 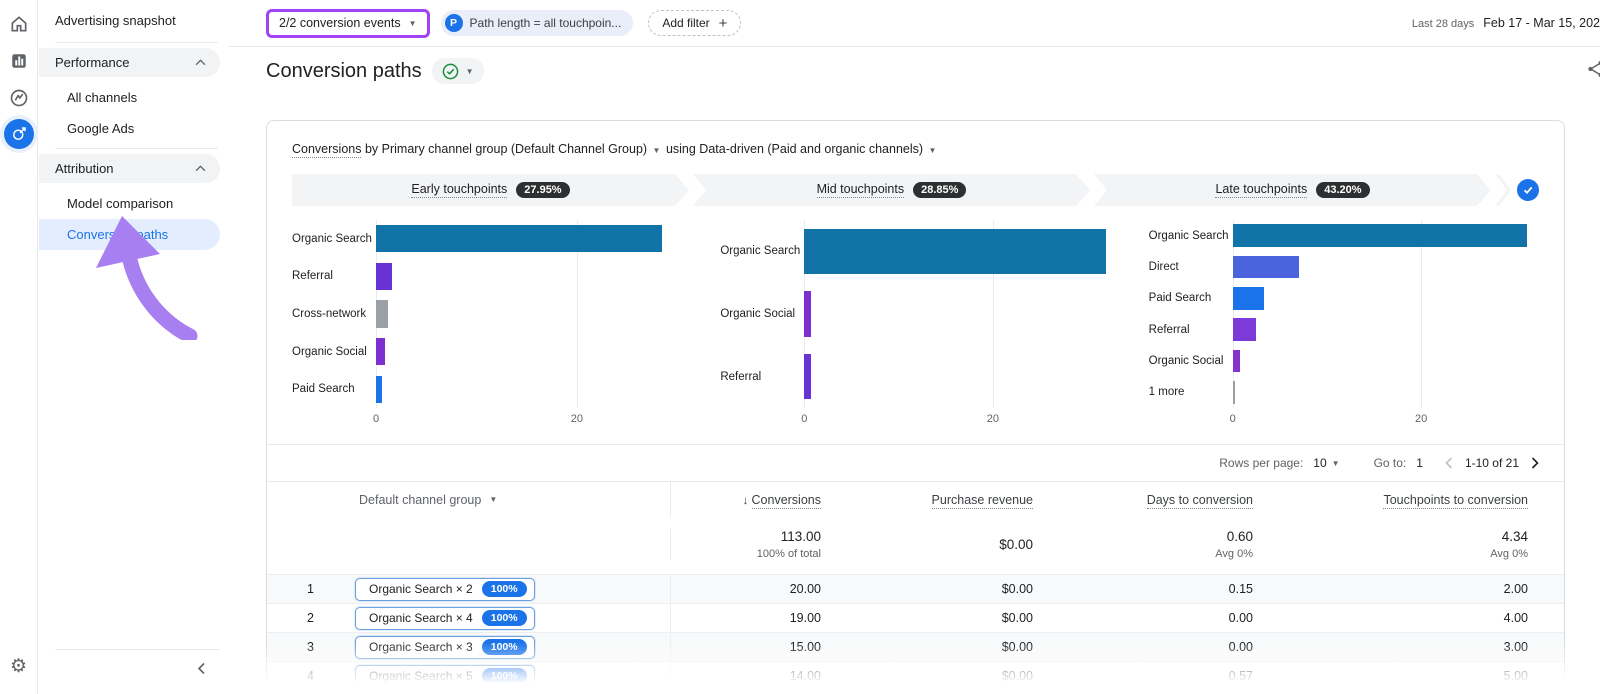 I want to click on chart-plot-area, so click(x=1385, y=314).